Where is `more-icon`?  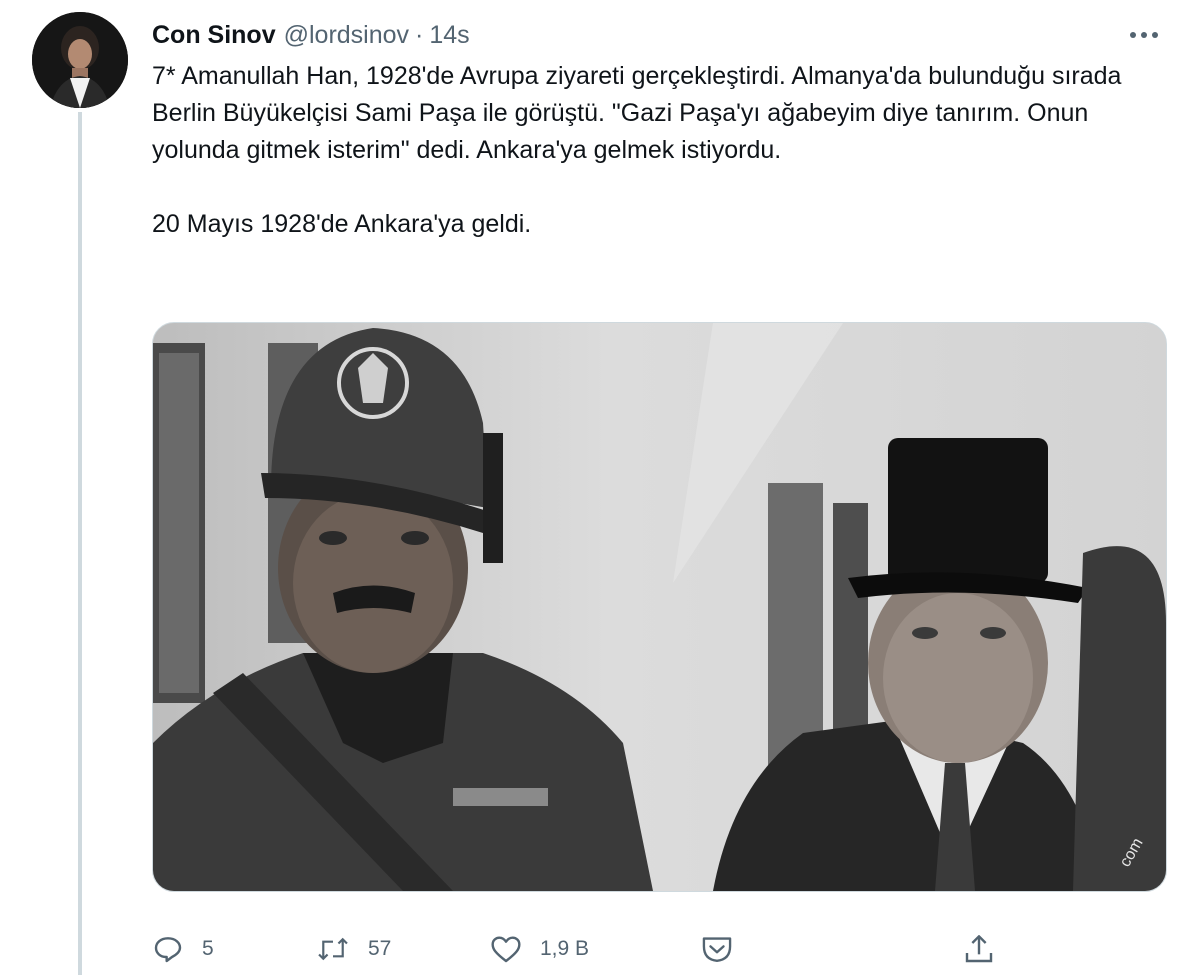 more-icon is located at coordinates (1144, 35).